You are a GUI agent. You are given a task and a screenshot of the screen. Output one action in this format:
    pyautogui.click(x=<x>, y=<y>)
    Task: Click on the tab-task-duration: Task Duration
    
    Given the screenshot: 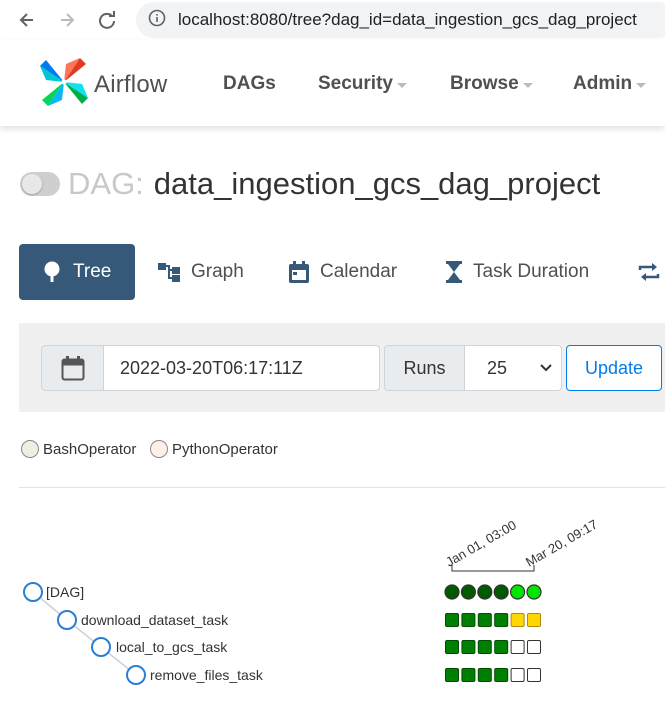 What is the action you would take?
    pyautogui.click(x=517, y=272)
    